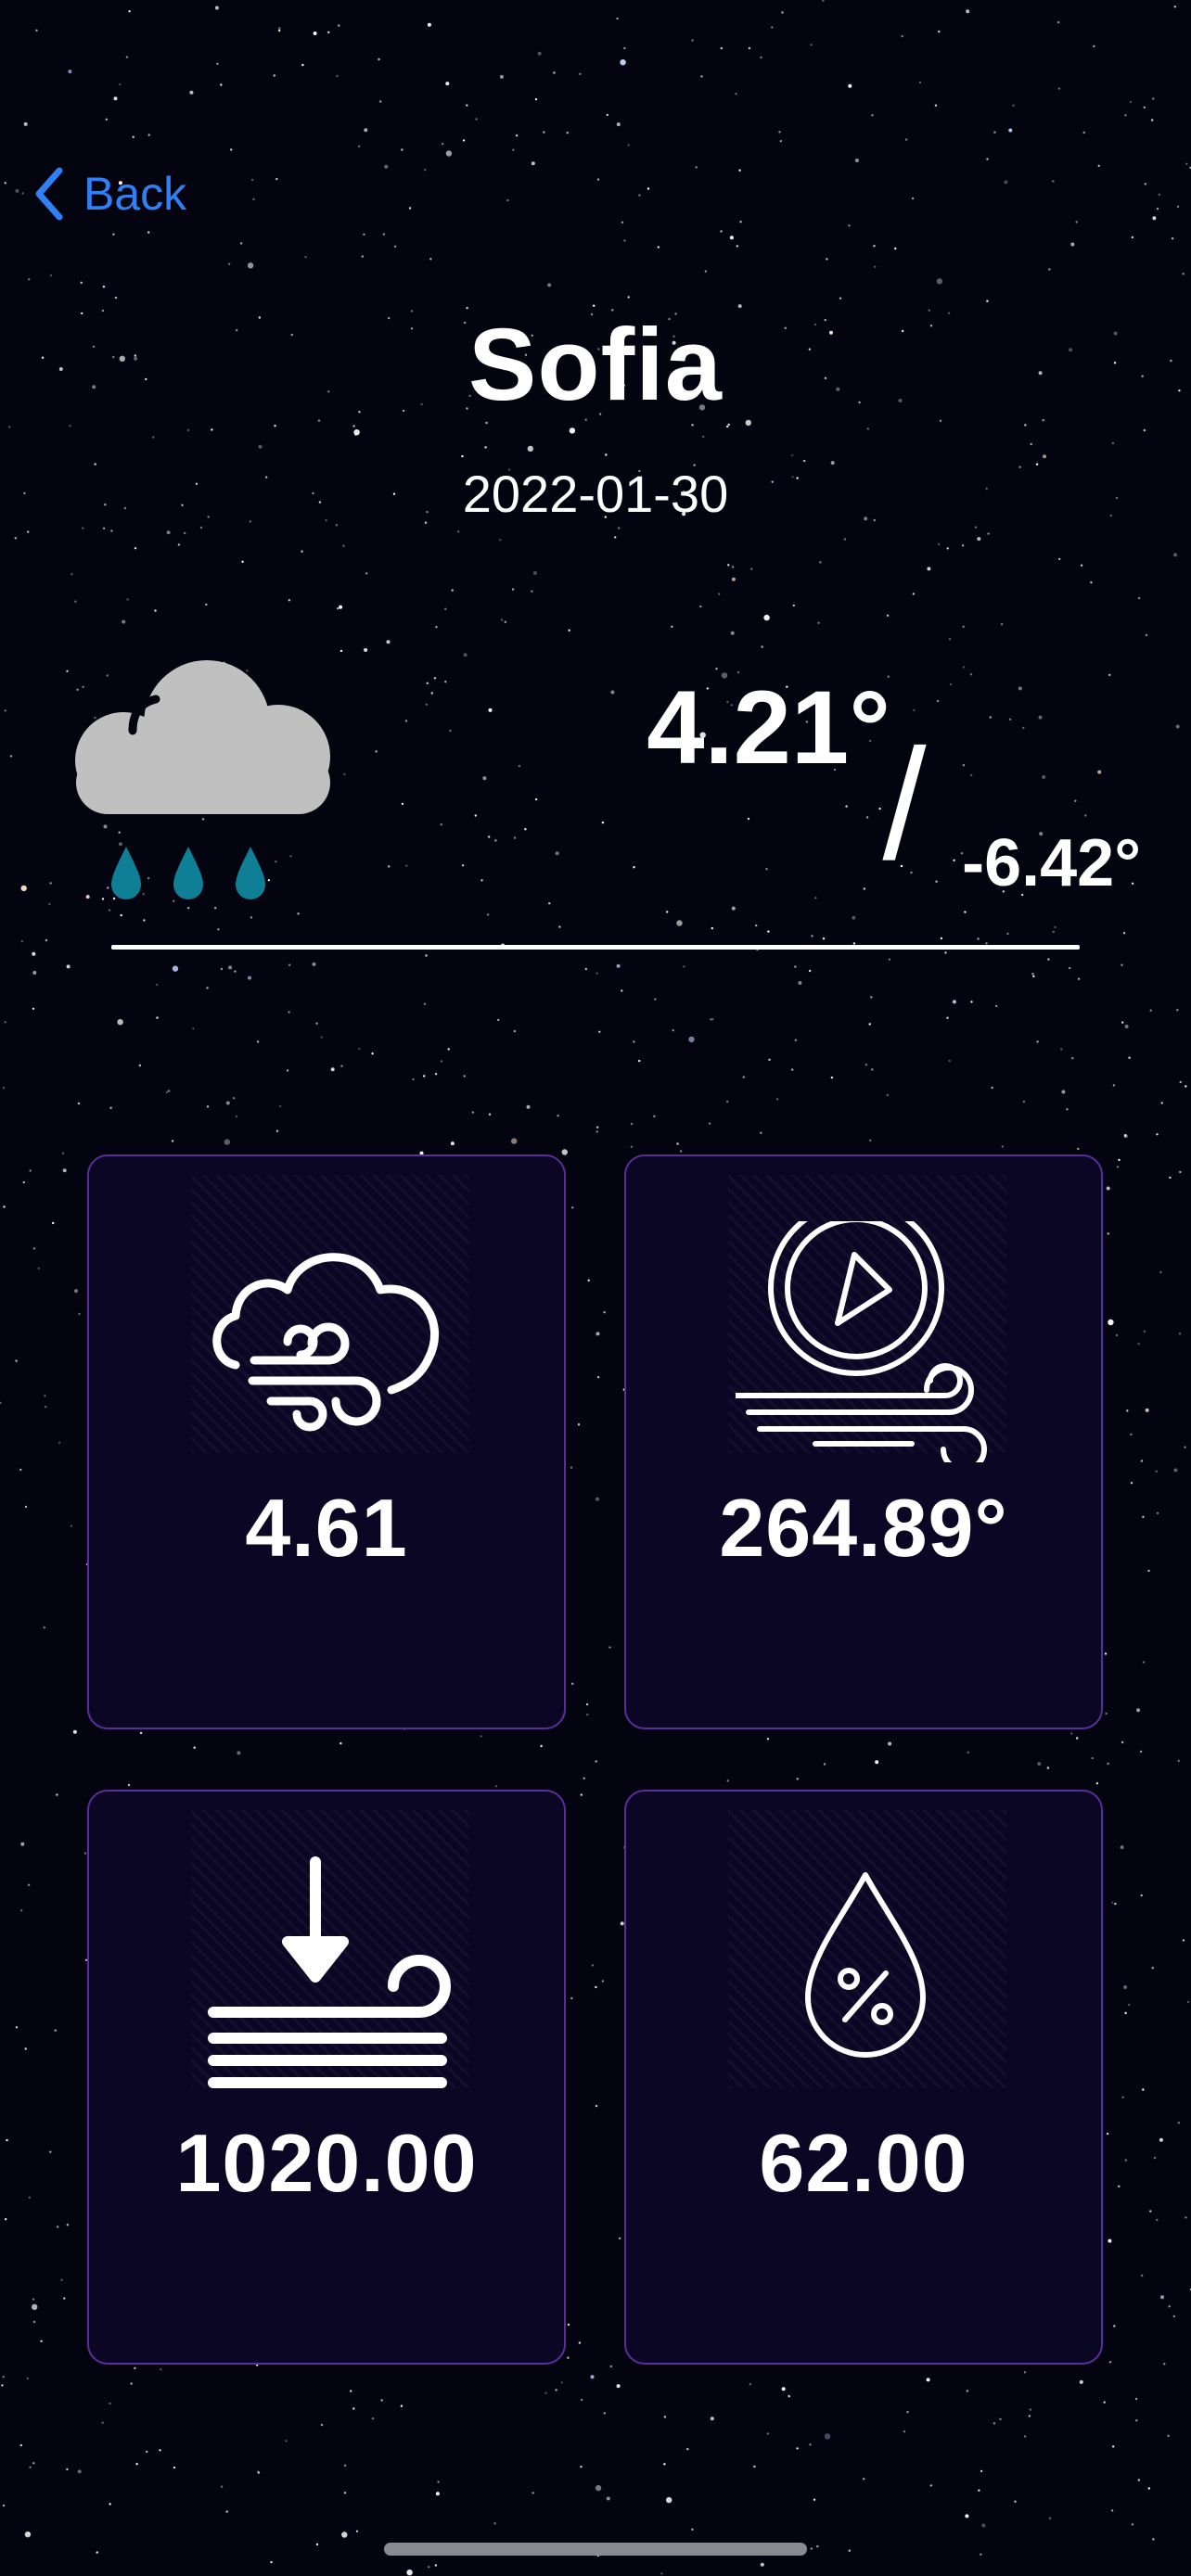 This screenshot has width=1191, height=2576. I want to click on divider, so click(595, 947).